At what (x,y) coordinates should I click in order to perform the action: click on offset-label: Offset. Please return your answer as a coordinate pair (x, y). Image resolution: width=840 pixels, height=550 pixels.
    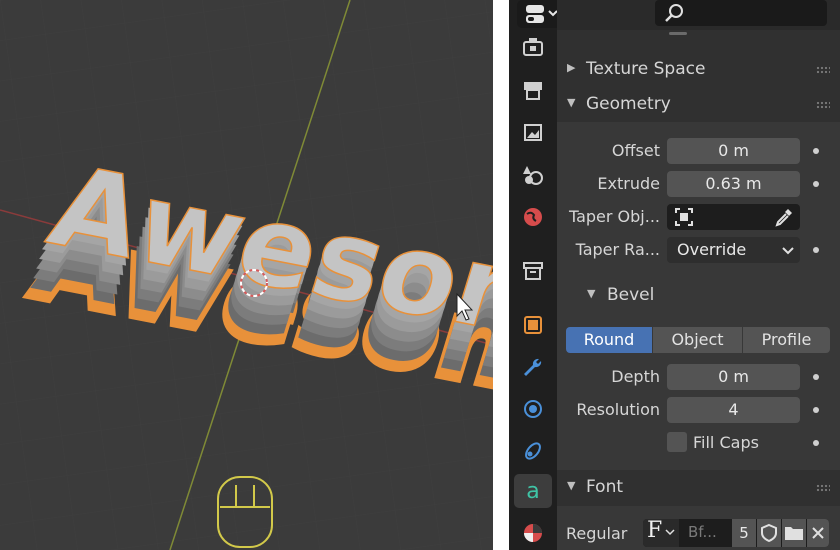
    Looking at the image, I should click on (635, 150).